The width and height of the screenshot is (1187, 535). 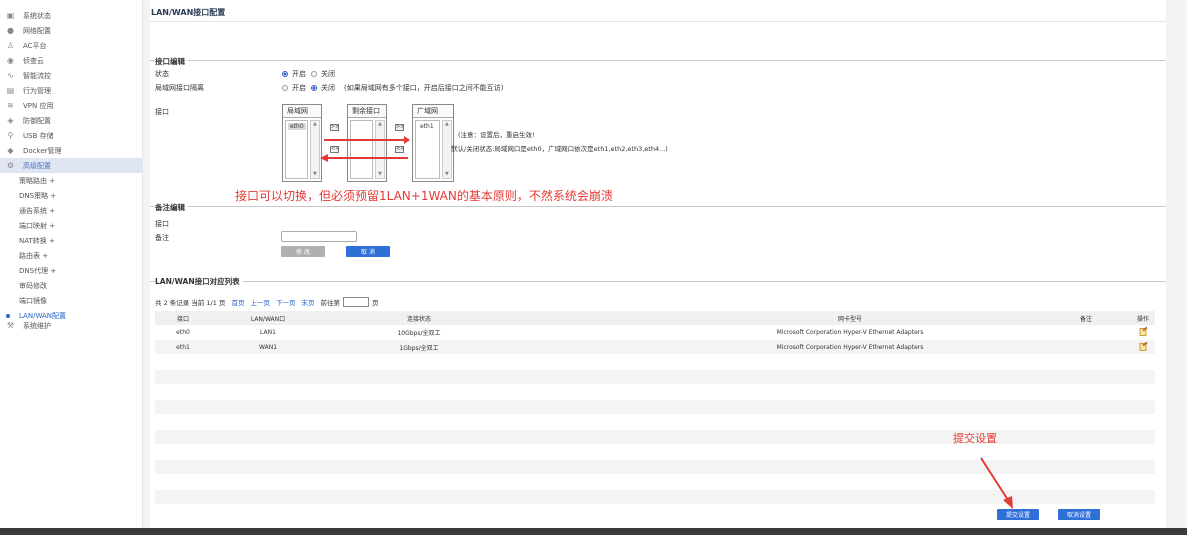 What do you see at coordinates (37, 210) in the screenshot?
I see `sidebar-subitem-2: 通告系统 +` at bounding box center [37, 210].